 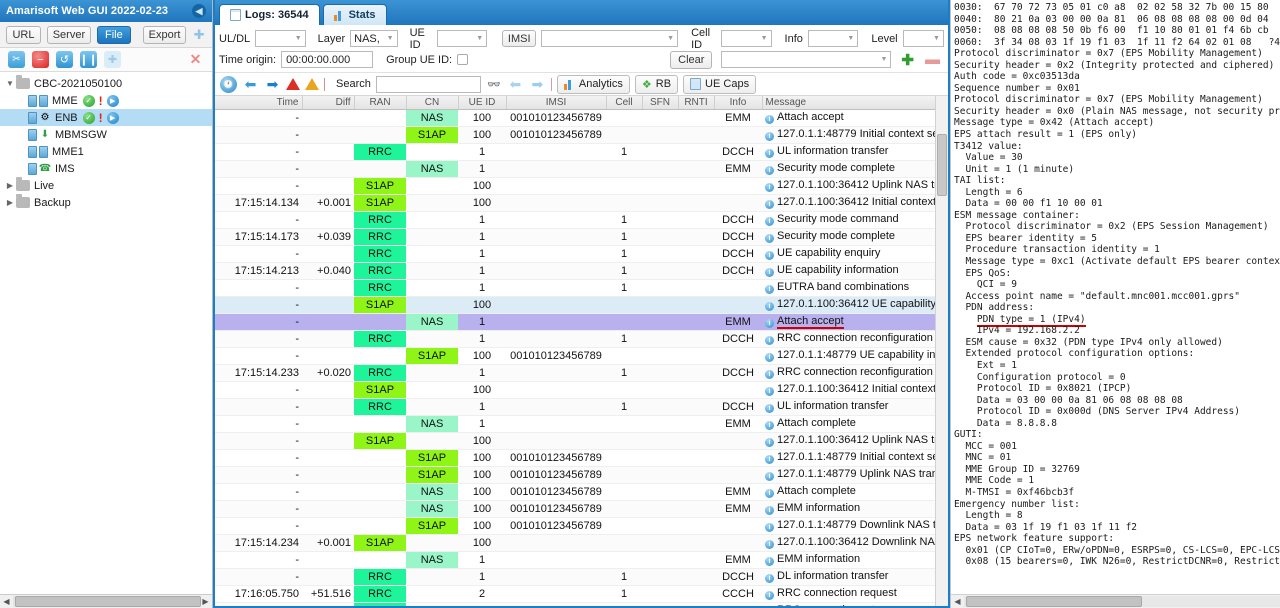 I want to click on column-header-rnti: RNTI, so click(x=696, y=103).